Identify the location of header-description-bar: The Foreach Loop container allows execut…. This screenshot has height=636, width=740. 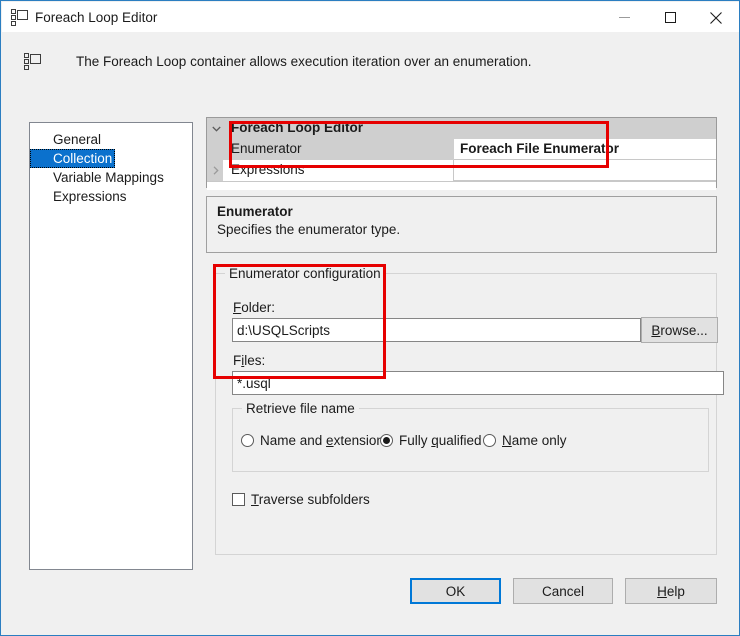
(370, 70).